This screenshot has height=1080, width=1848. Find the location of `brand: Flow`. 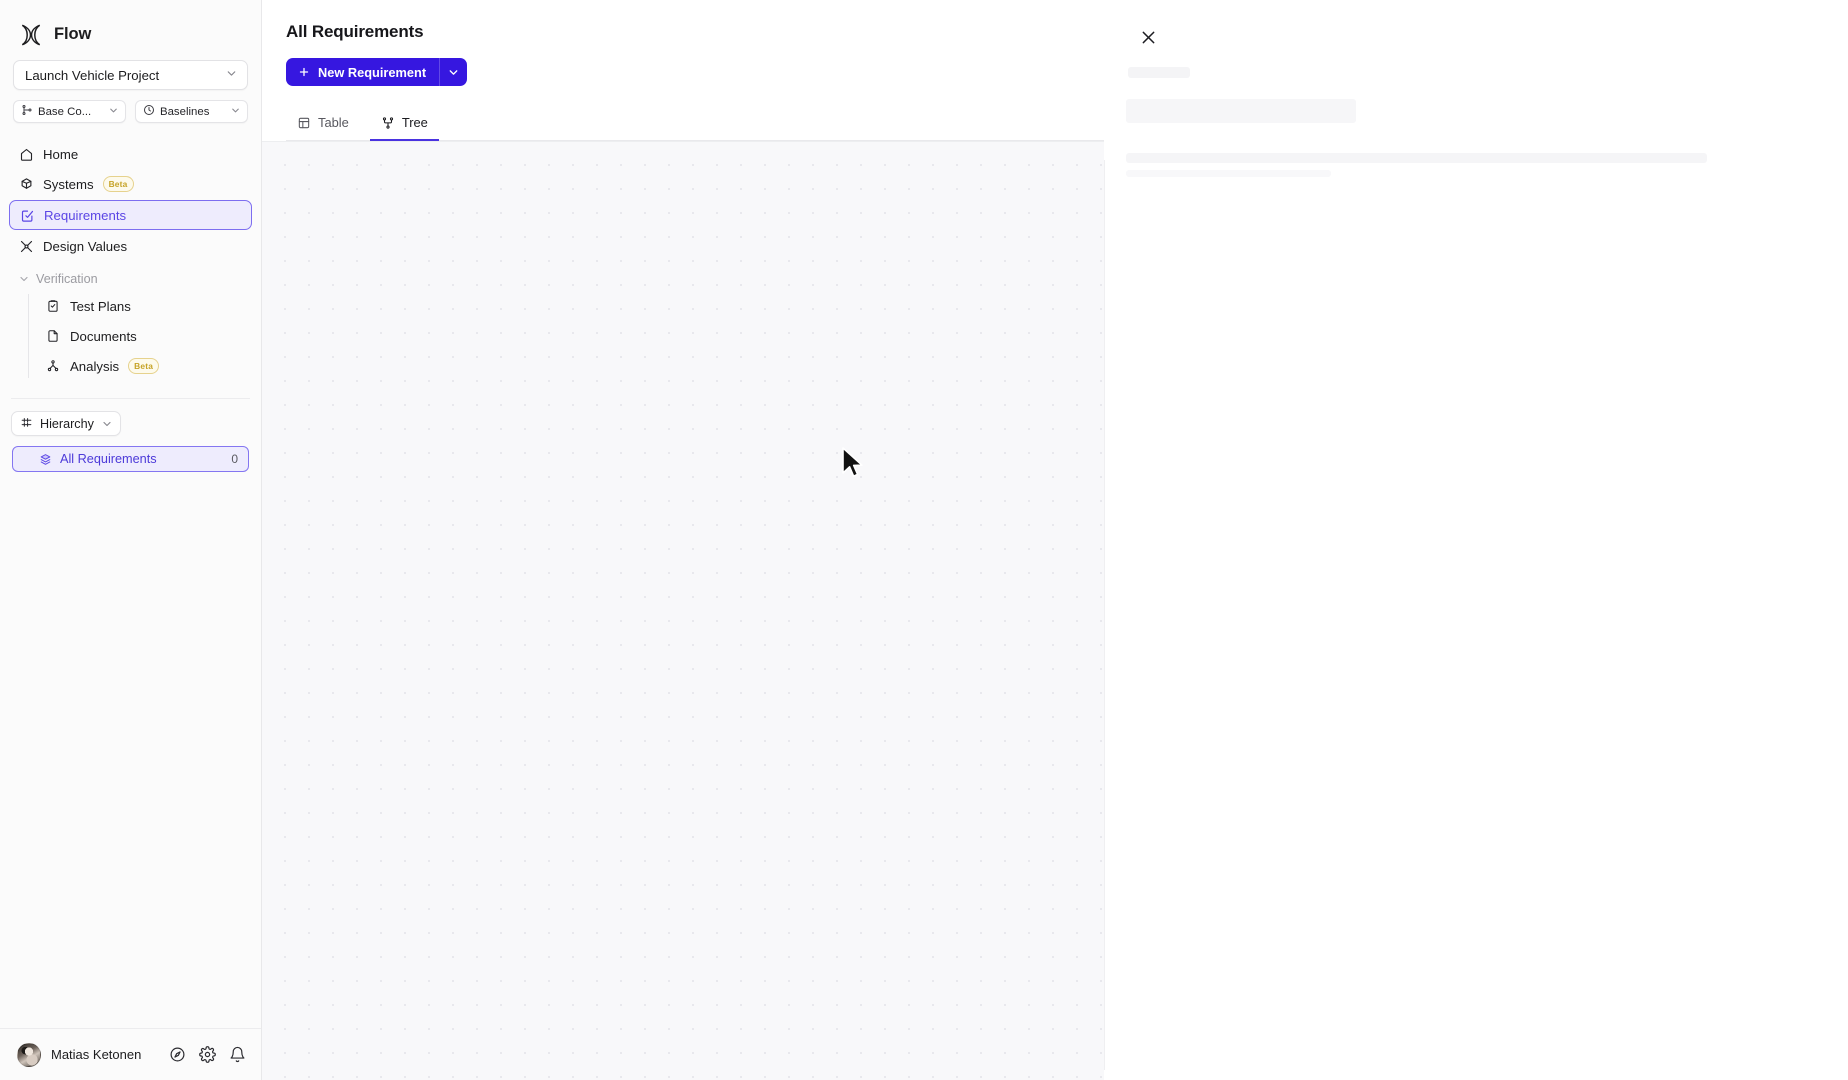

brand: Flow is located at coordinates (130, 26).